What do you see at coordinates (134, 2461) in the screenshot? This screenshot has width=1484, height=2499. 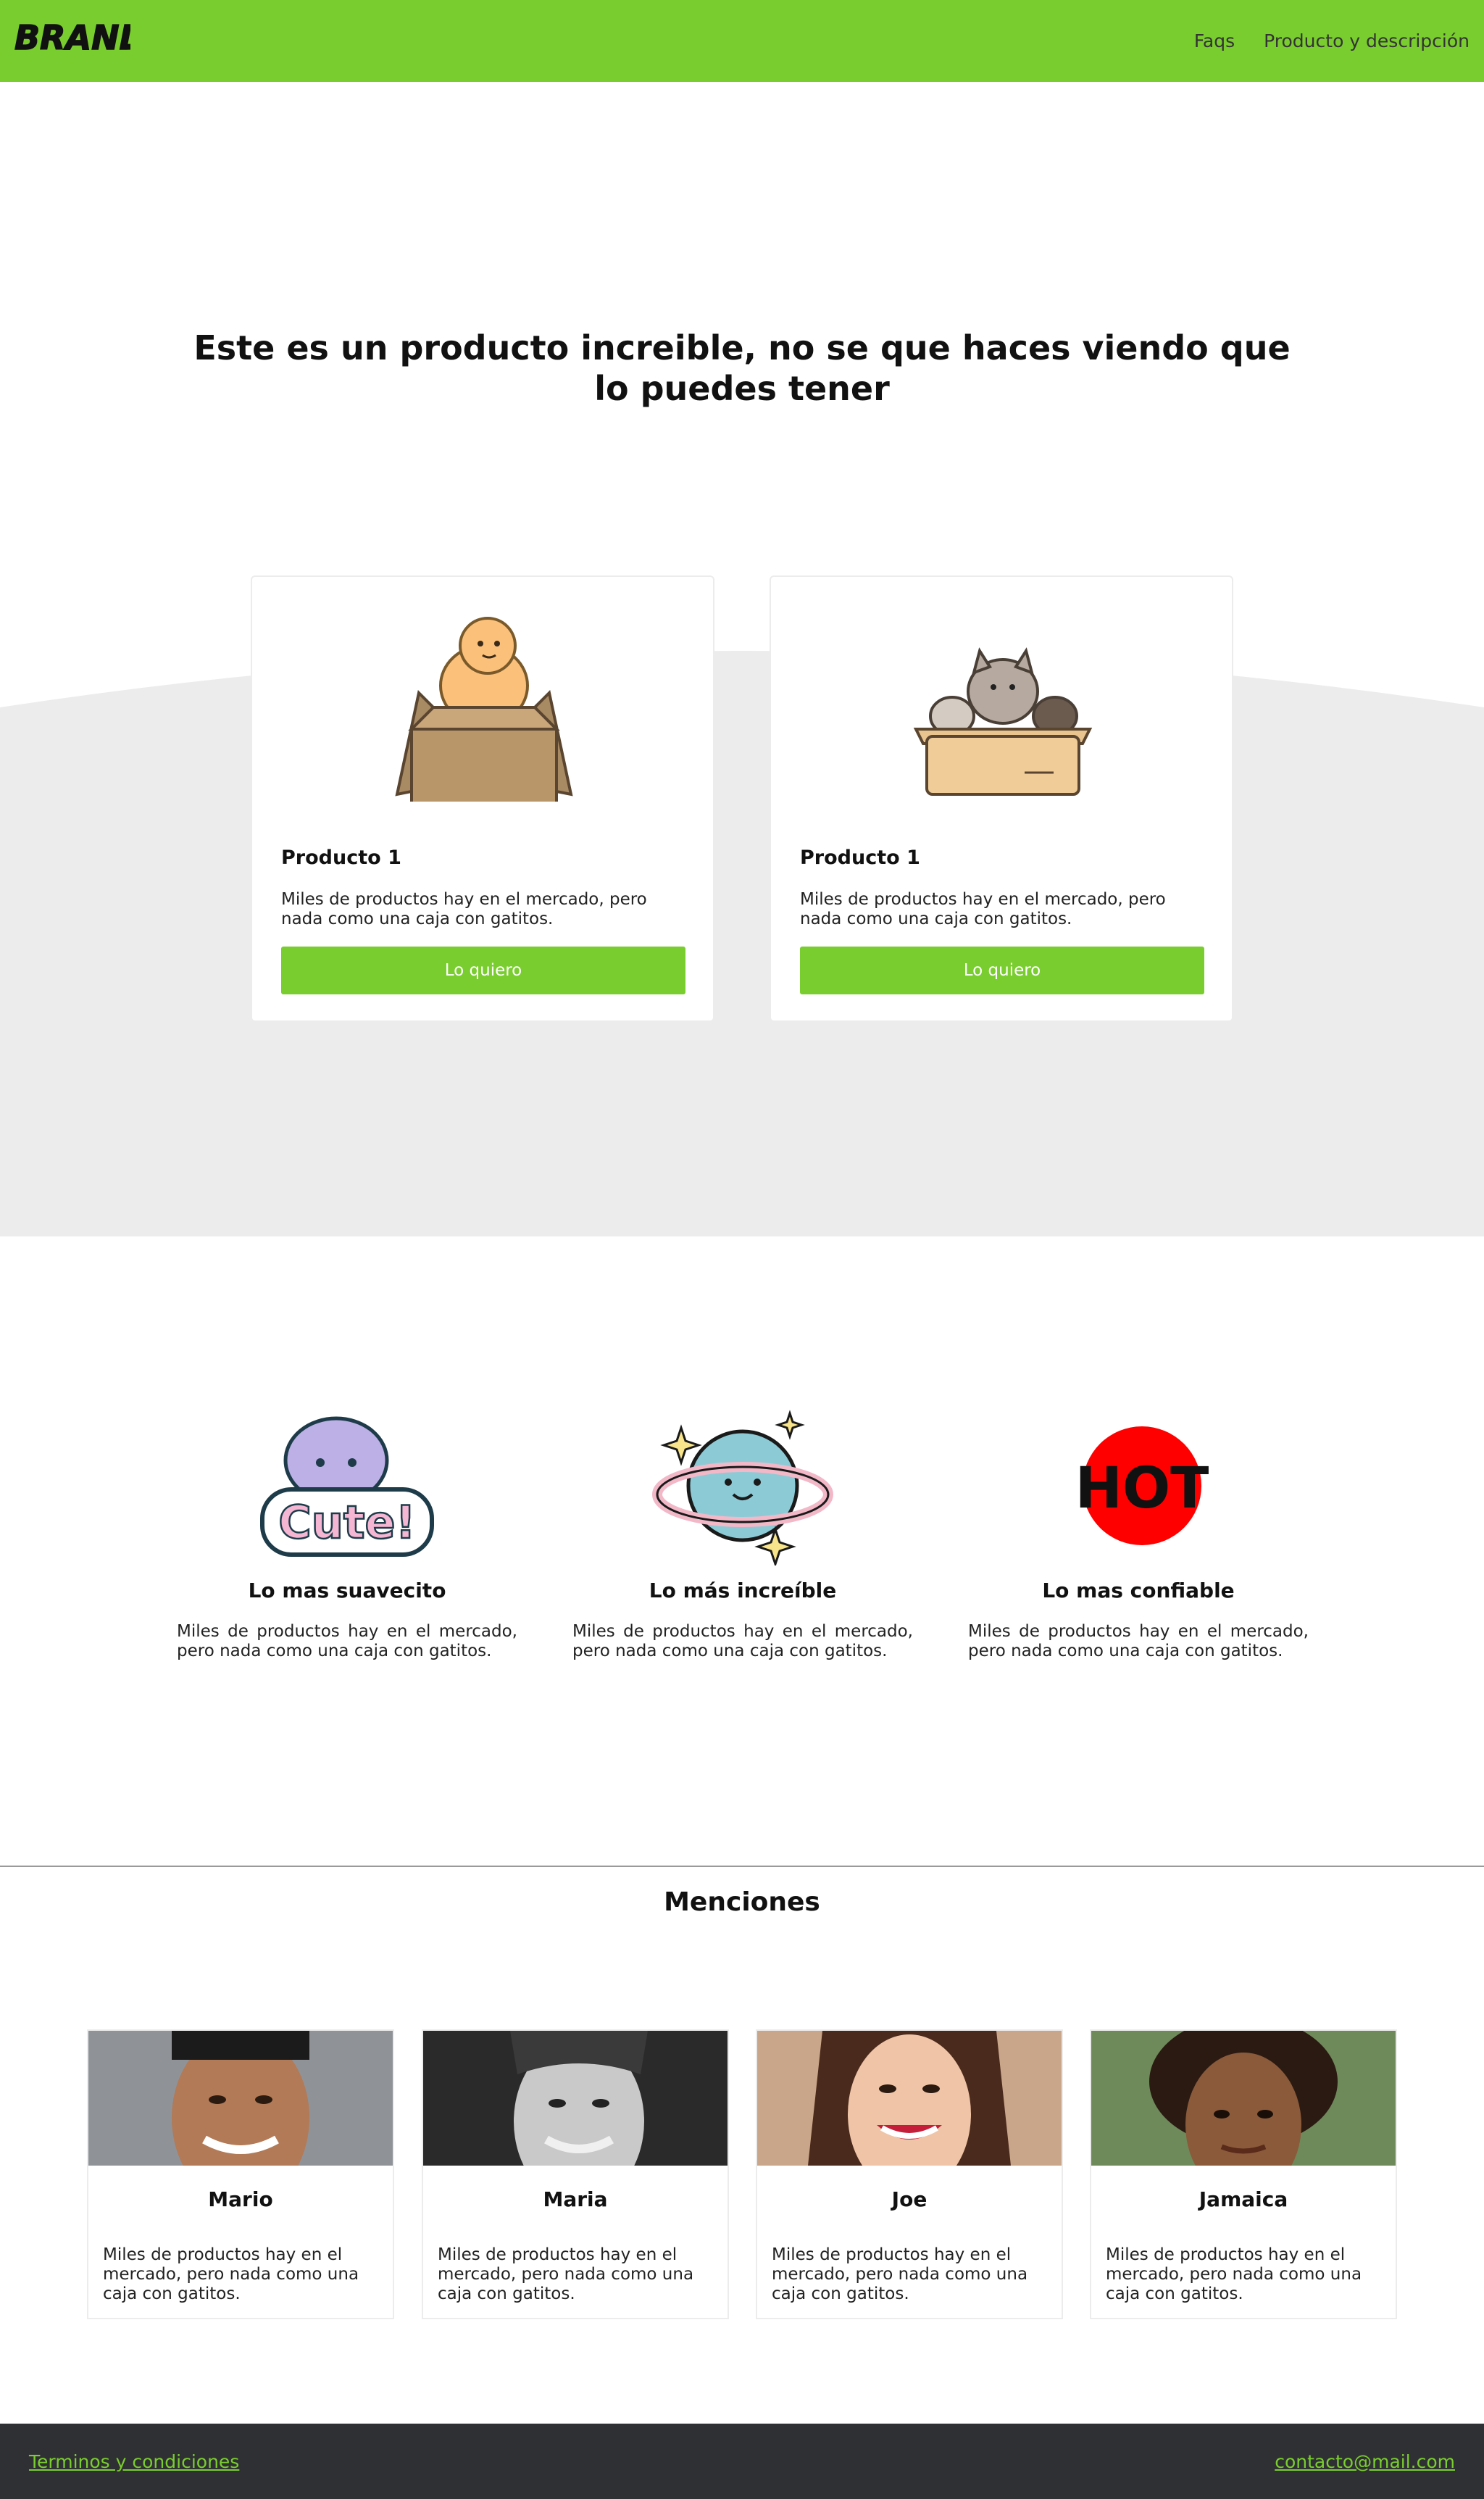 I see `terms-link: Terminos y condiciones` at bounding box center [134, 2461].